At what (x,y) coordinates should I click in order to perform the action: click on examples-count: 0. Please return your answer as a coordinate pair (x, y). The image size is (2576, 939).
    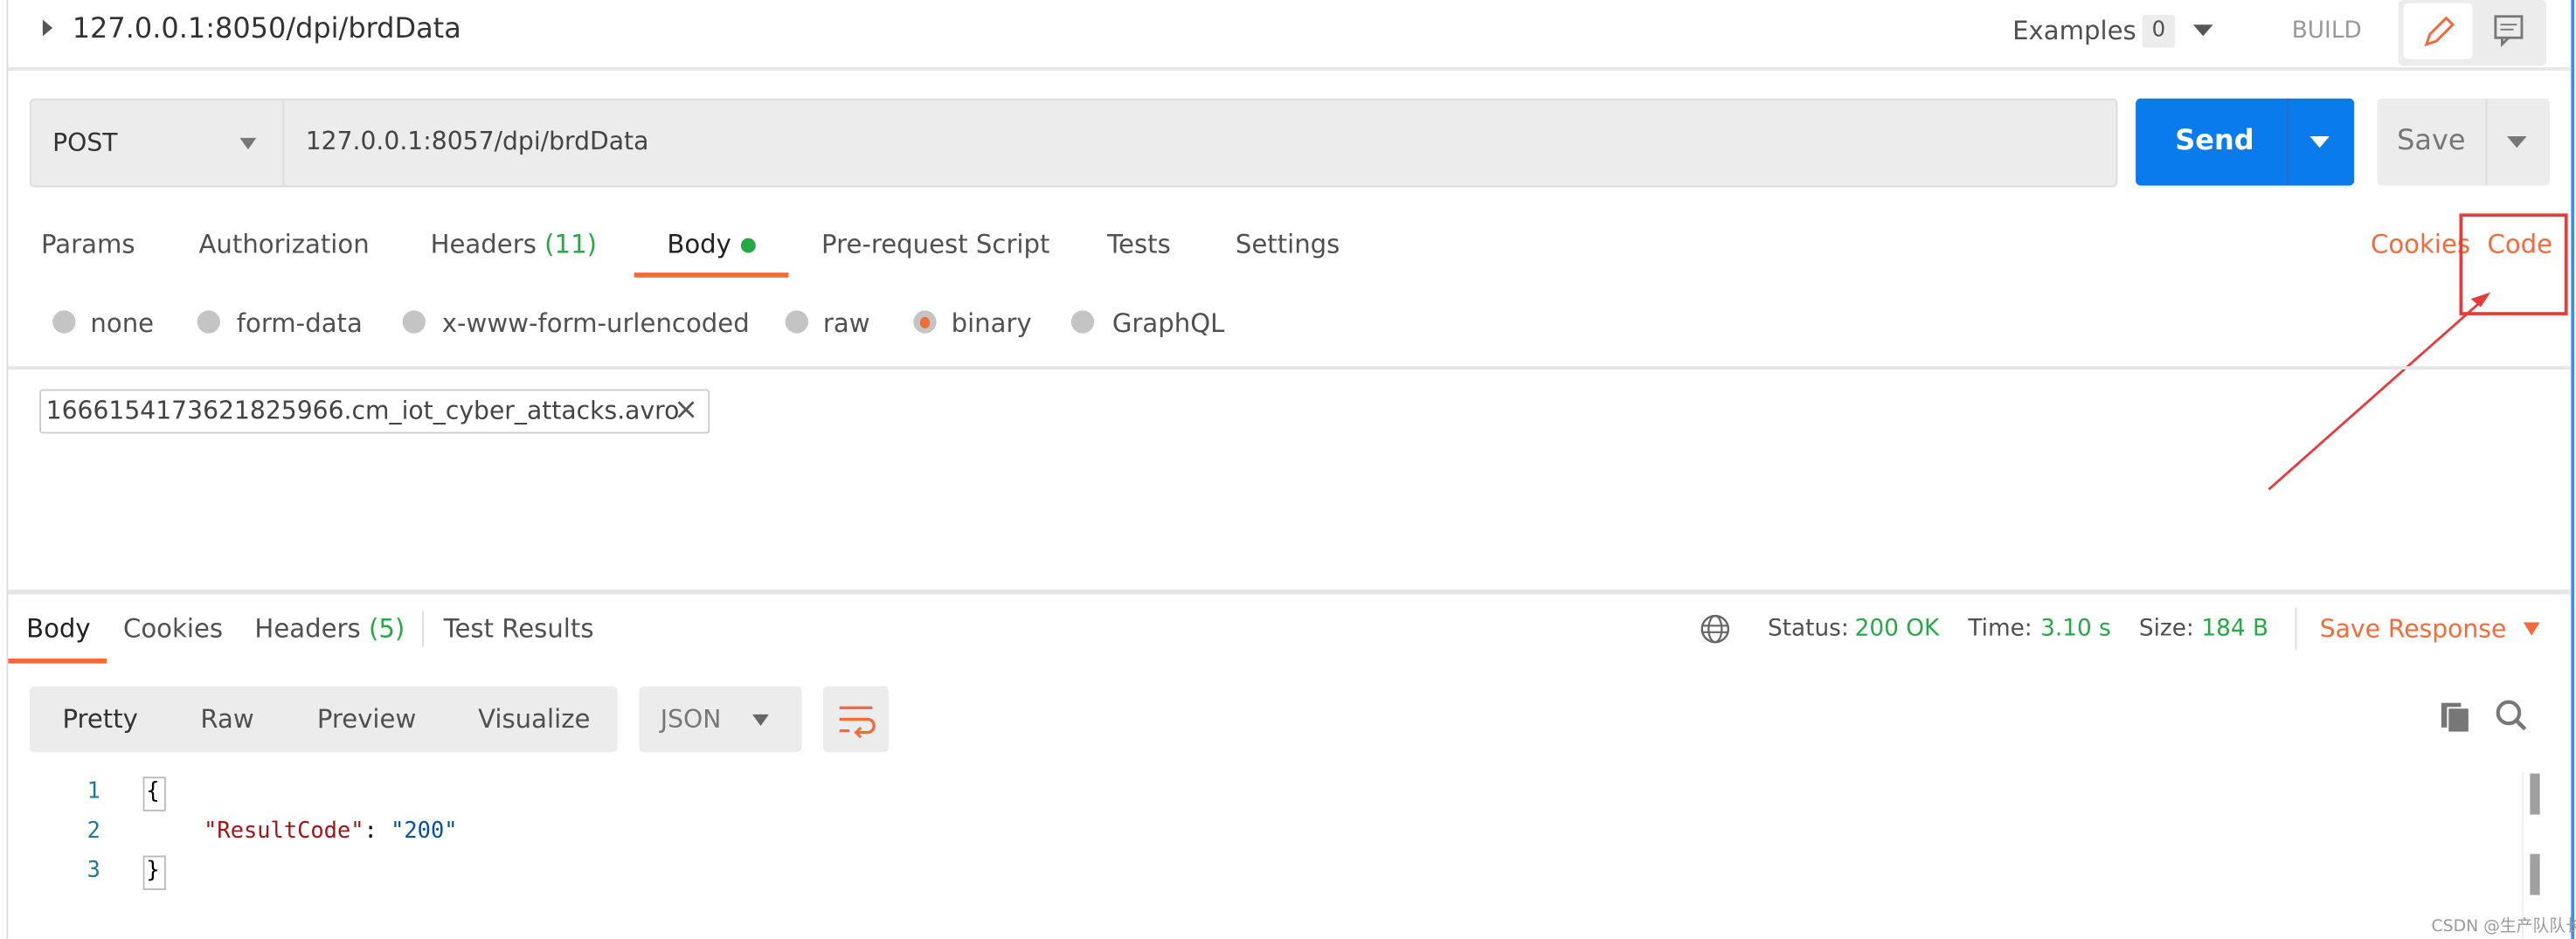
    Looking at the image, I should click on (2159, 31).